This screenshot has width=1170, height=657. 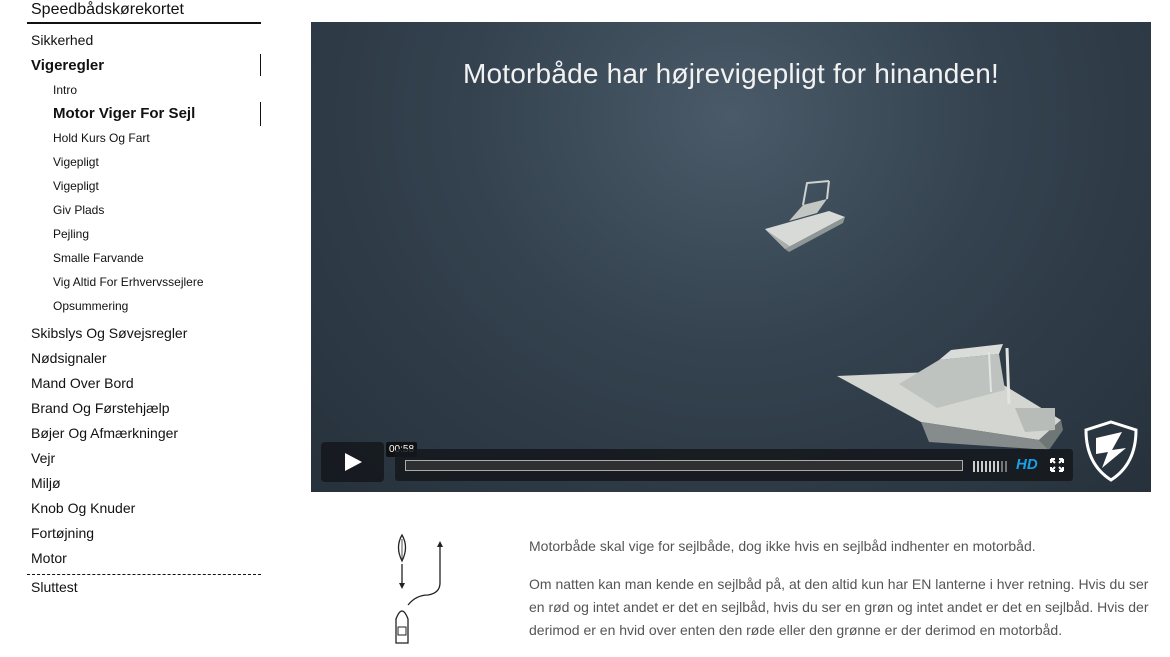 I want to click on sidebar-item-boejer: Bøjer Og Afmærkninger, so click(x=144, y=433).